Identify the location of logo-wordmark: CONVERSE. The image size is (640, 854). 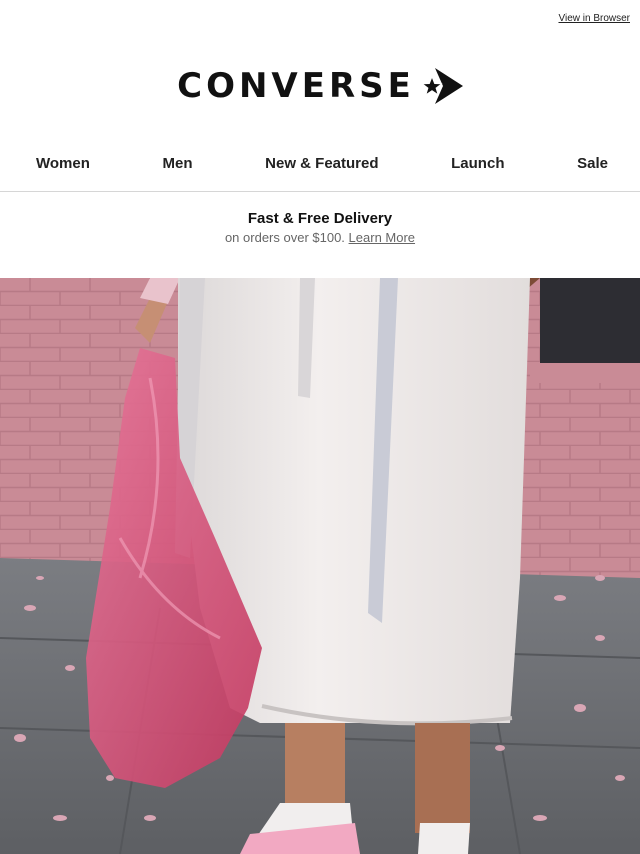
(296, 86).